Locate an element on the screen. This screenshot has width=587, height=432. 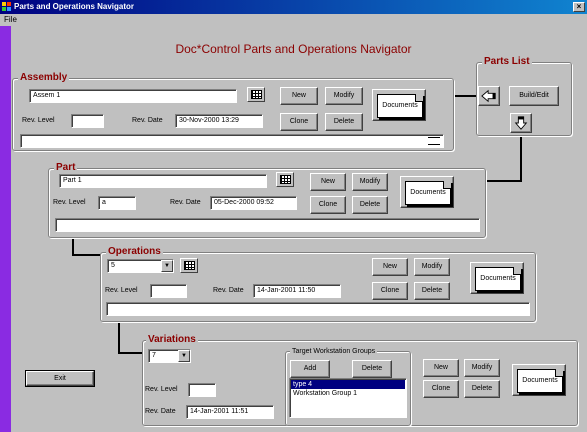
assembly-status-bar is located at coordinates (232, 141).